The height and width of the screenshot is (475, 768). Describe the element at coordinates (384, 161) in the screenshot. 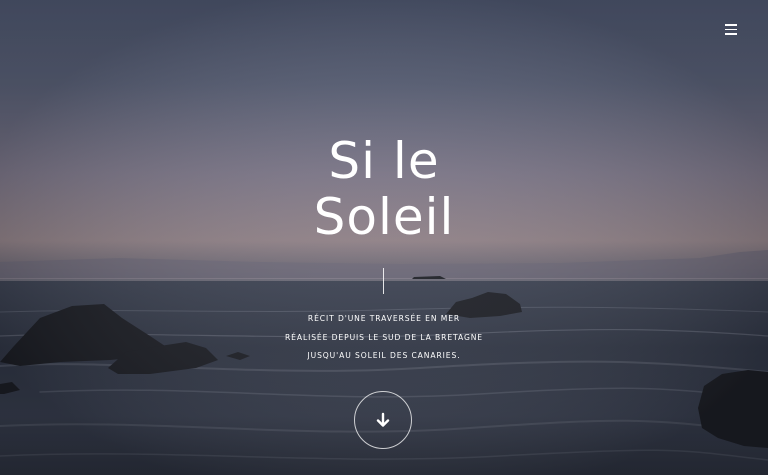

I see `title-line: Si le` at that location.